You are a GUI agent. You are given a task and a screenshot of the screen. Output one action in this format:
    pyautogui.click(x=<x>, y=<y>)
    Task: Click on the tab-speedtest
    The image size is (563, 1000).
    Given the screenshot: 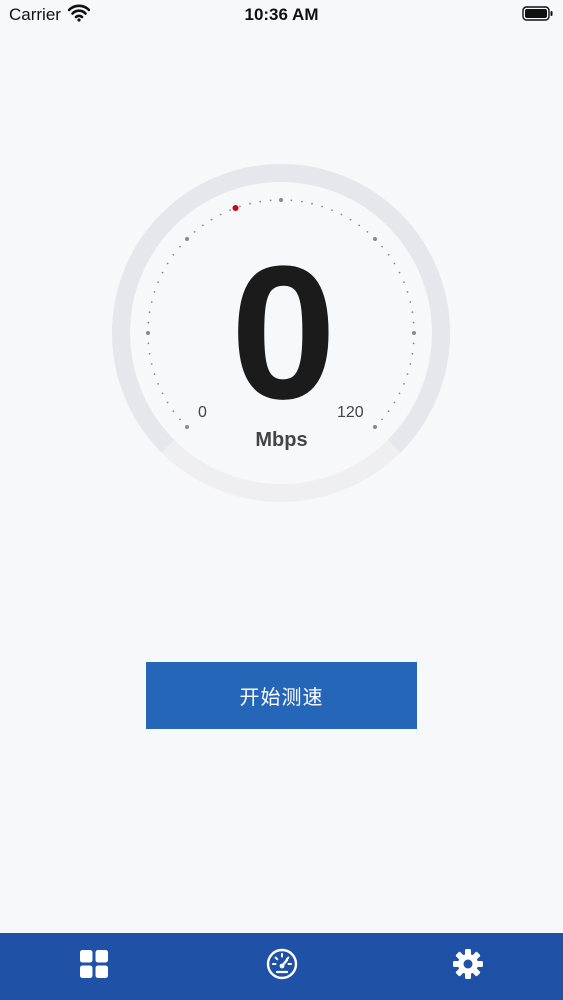 What is the action you would take?
    pyautogui.click(x=282, y=966)
    